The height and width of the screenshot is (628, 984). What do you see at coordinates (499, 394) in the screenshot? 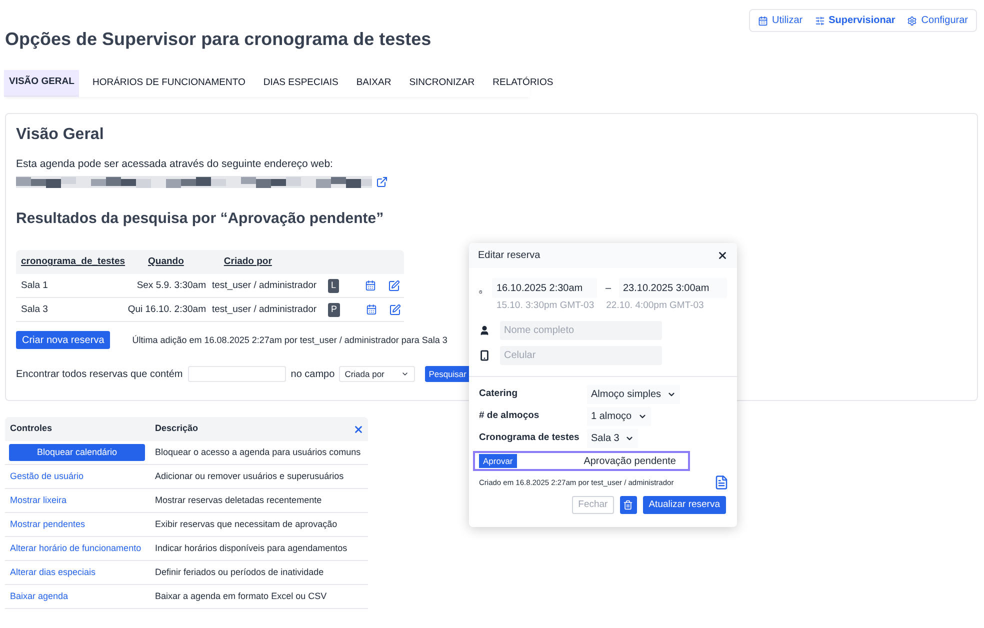
I see `field-label: Catering` at bounding box center [499, 394].